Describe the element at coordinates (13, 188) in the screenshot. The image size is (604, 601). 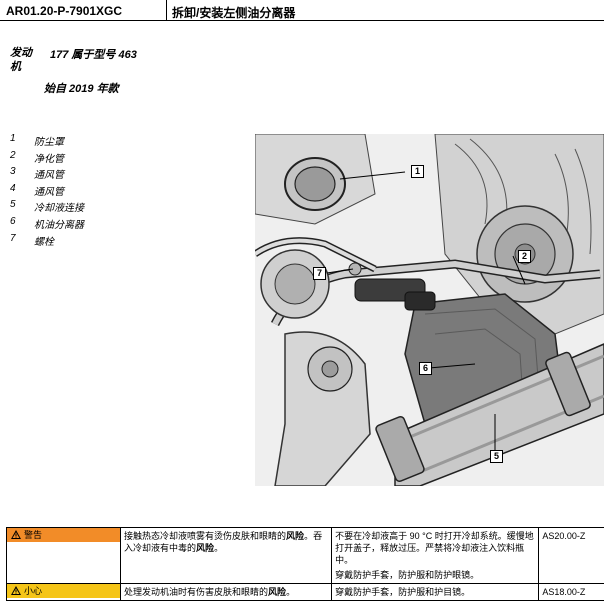
I see `legend-number: 4` at that location.